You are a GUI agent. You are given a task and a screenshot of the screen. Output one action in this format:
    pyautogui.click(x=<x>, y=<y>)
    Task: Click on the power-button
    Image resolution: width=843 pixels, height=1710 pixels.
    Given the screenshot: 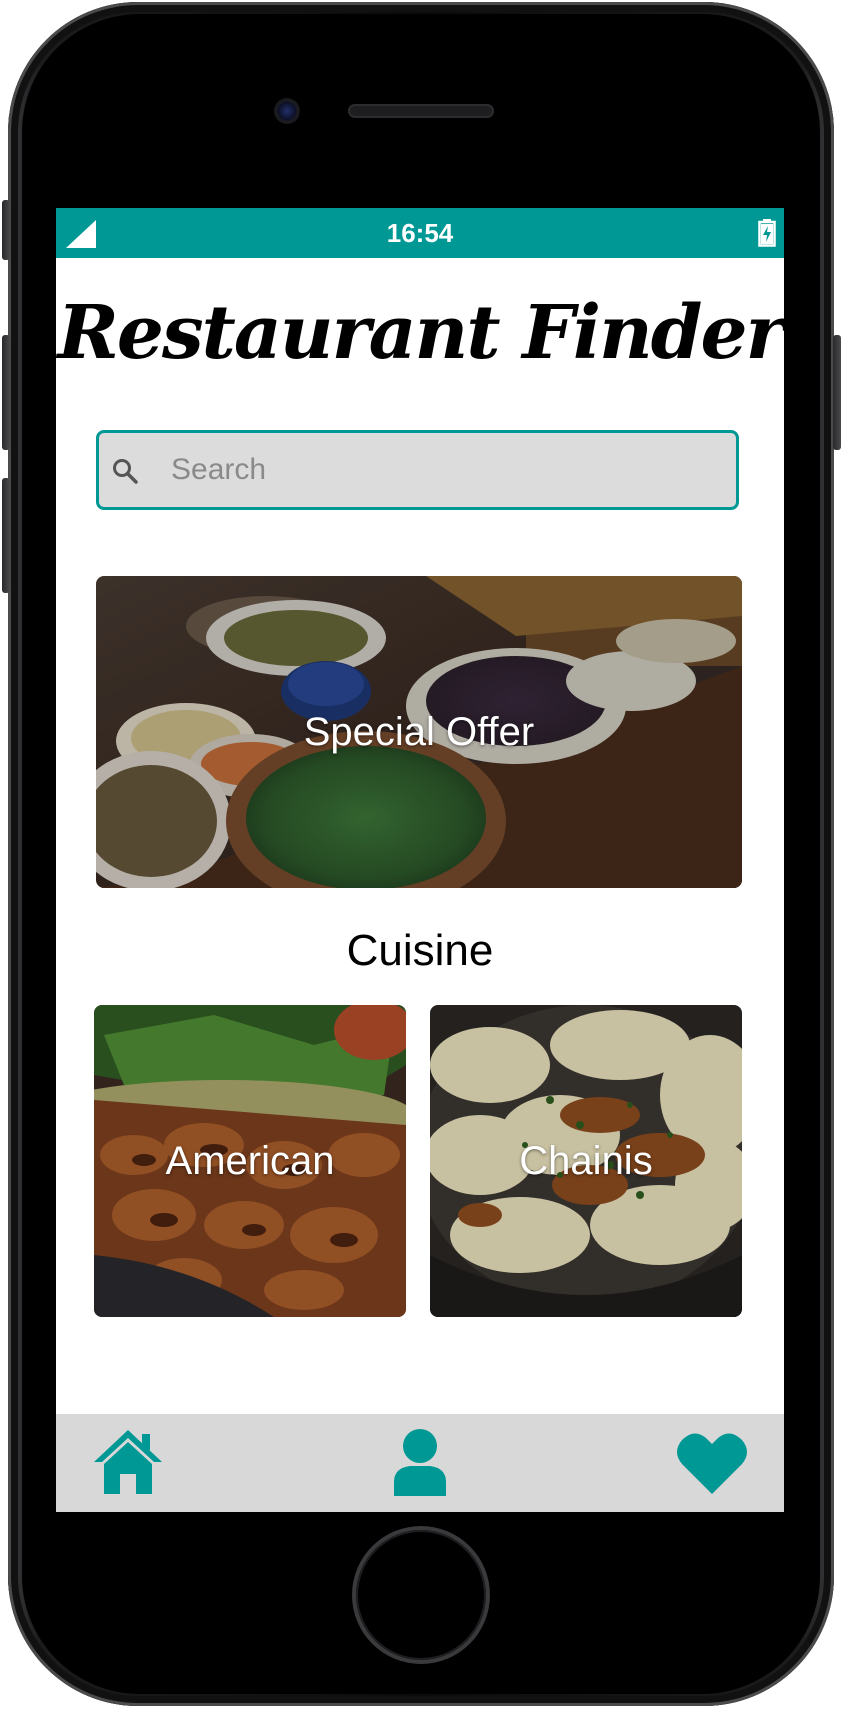 What is the action you would take?
    pyautogui.click(x=837, y=392)
    